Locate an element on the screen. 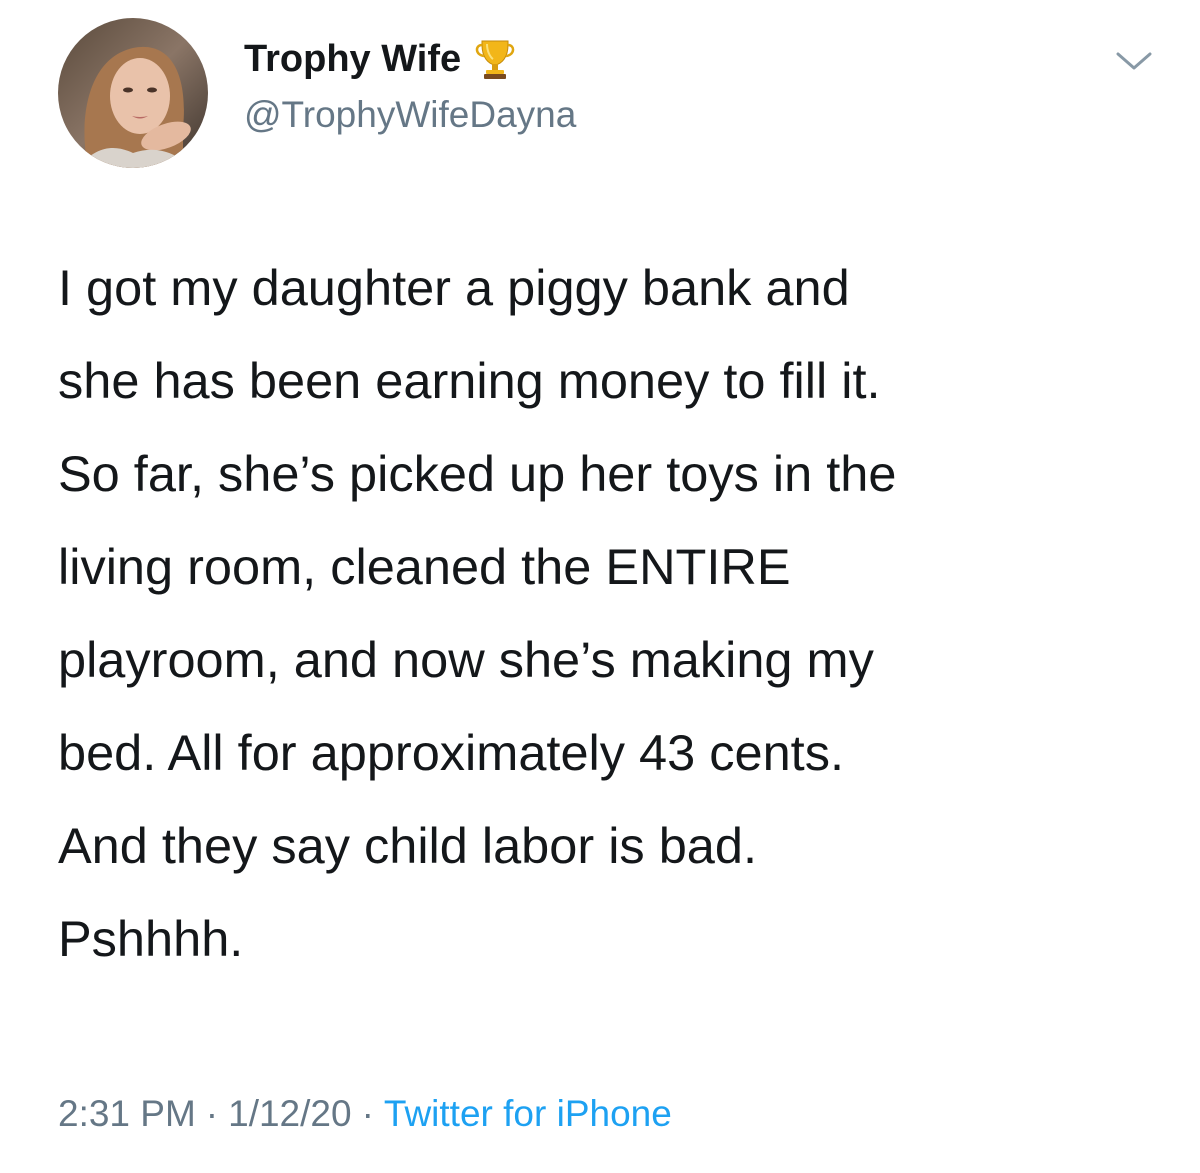 The height and width of the screenshot is (1173, 1200). author-name-row: Trophy Wife is located at coordinates (380, 59).